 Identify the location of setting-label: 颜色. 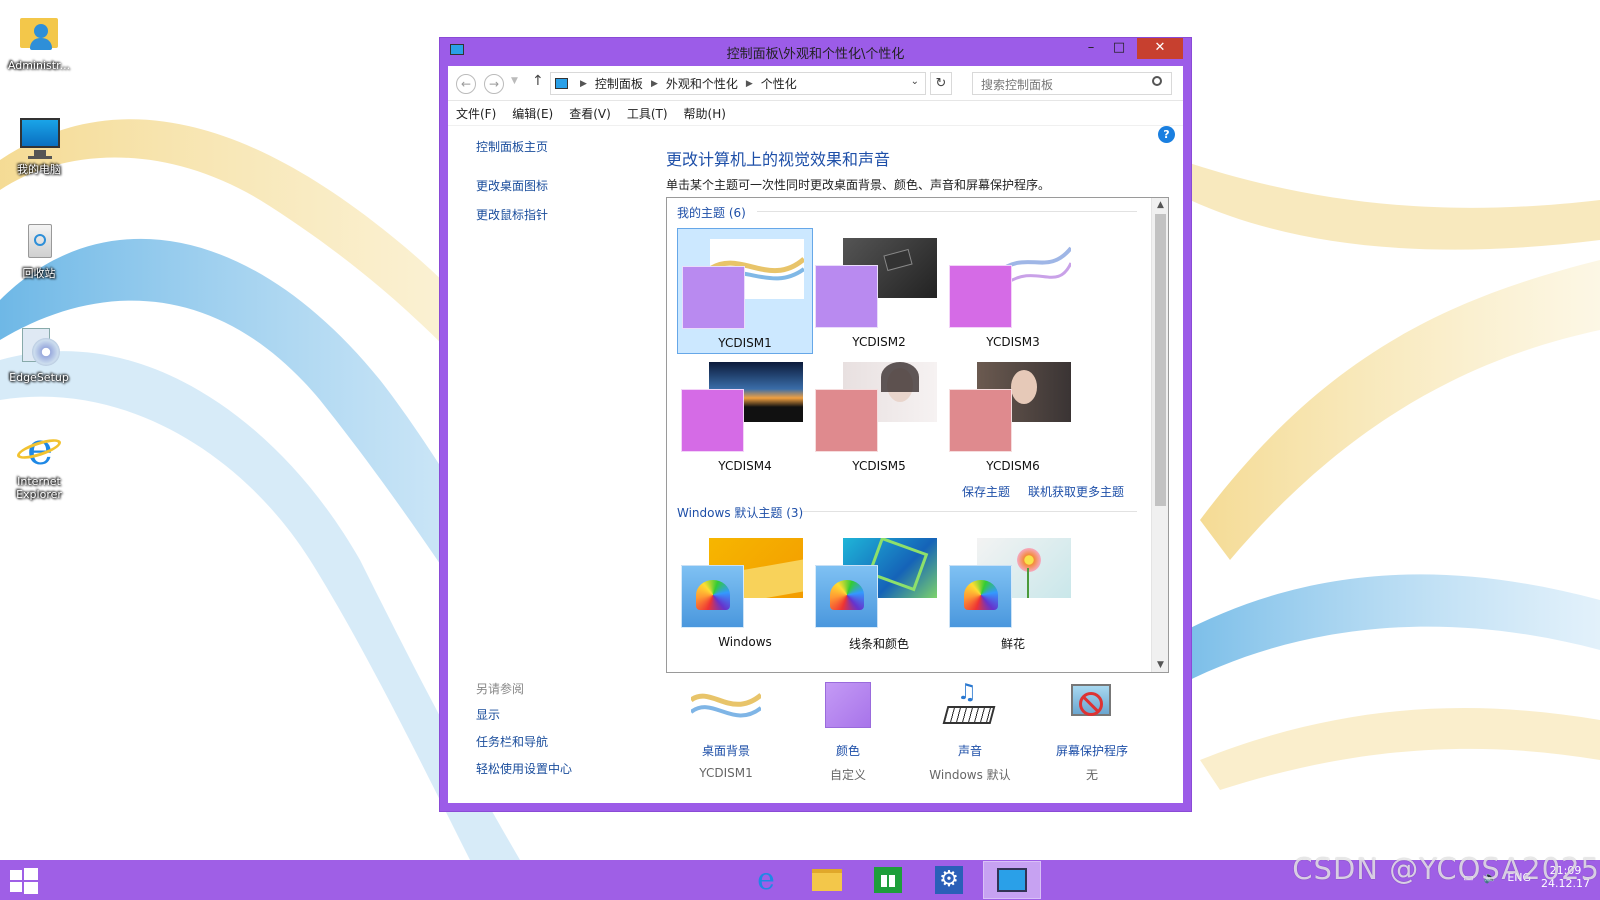
(848, 750).